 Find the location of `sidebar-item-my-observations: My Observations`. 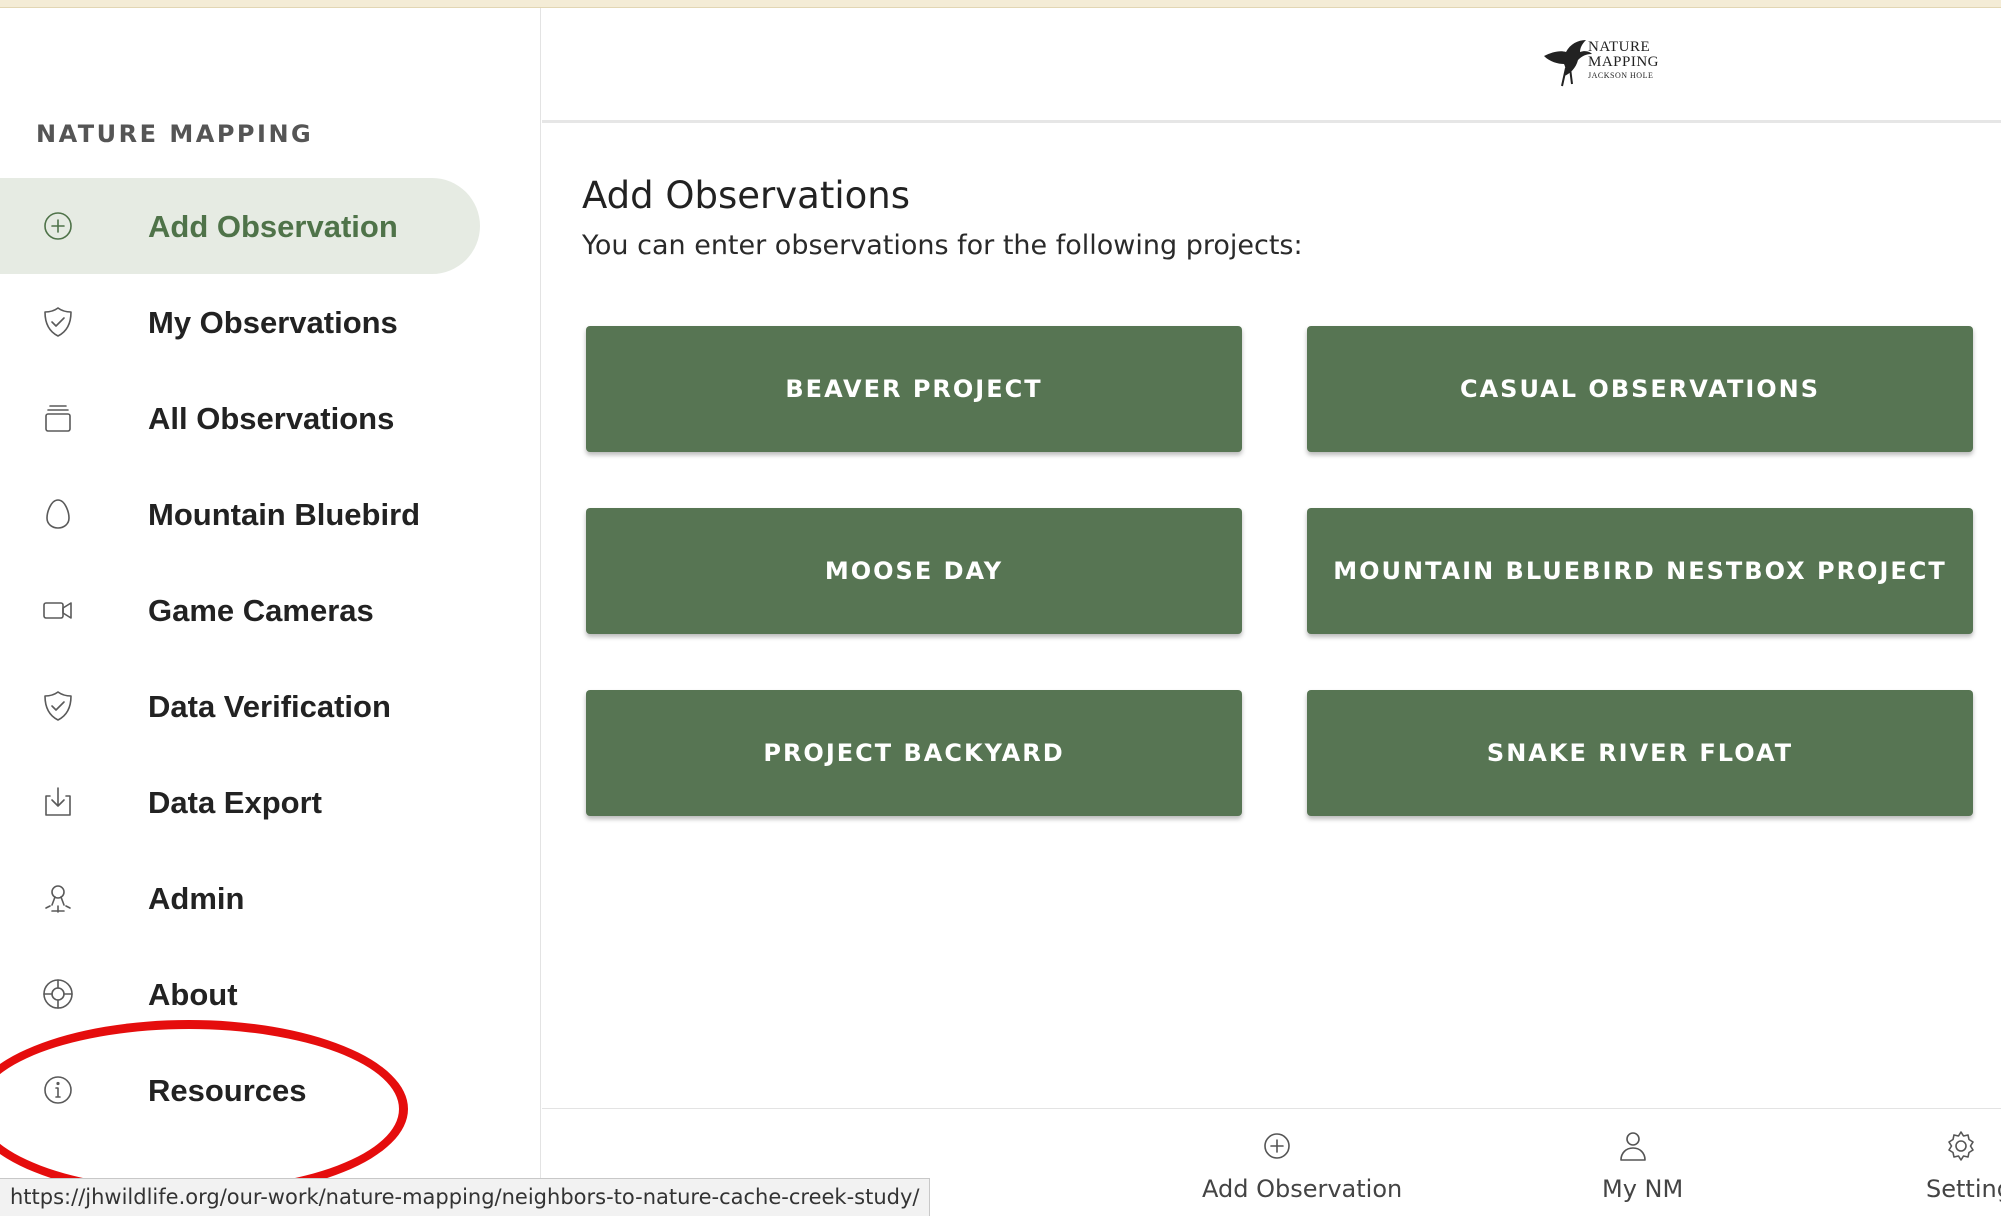

sidebar-item-my-observations: My Observations is located at coordinates (240, 322).